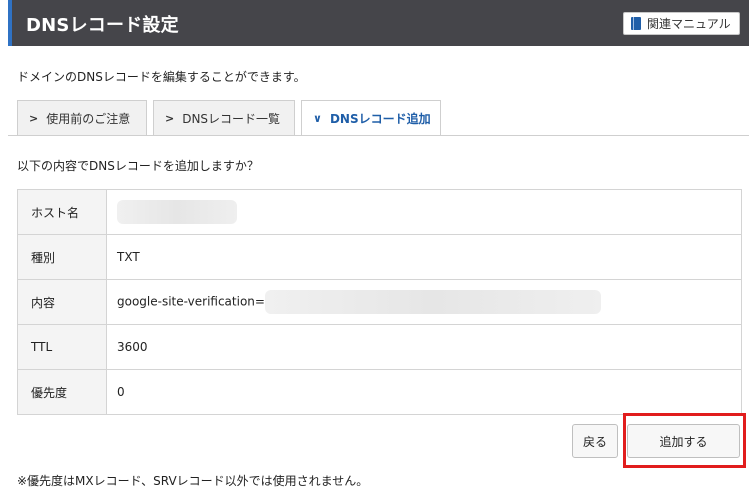 The image size is (749, 503). What do you see at coordinates (138, 166) in the screenshot?
I see `confirm-question: 以下の内容でDNSレコードを追加しますか？` at bounding box center [138, 166].